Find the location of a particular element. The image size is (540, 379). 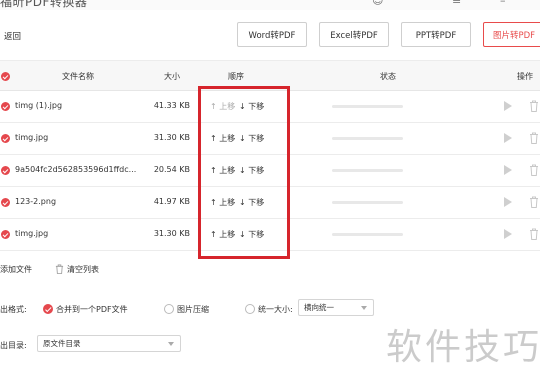

file-size: 41.33 KB is located at coordinates (171, 105).